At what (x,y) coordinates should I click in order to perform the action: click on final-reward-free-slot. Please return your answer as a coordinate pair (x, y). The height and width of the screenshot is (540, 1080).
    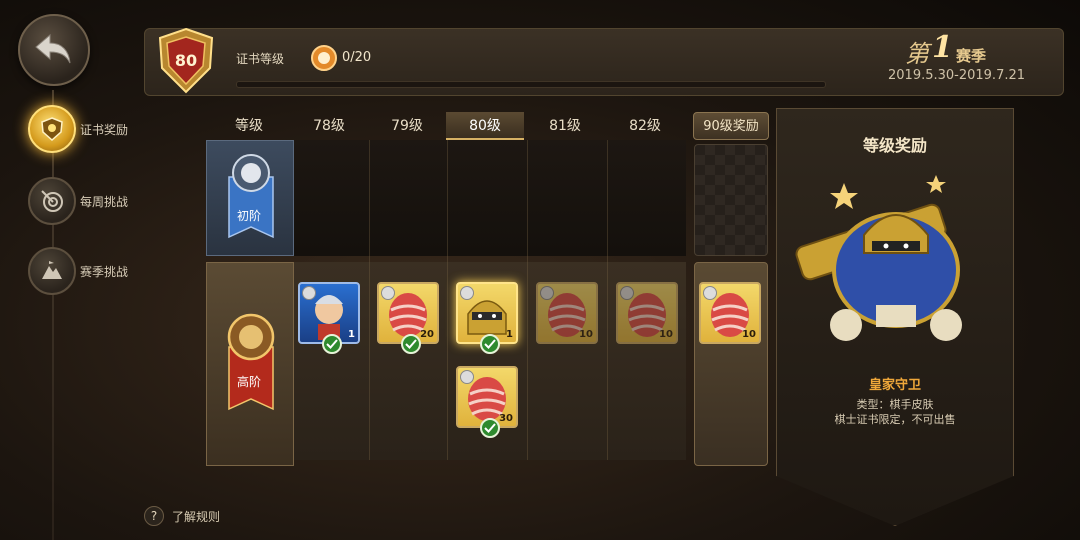
    Looking at the image, I should click on (731, 200).